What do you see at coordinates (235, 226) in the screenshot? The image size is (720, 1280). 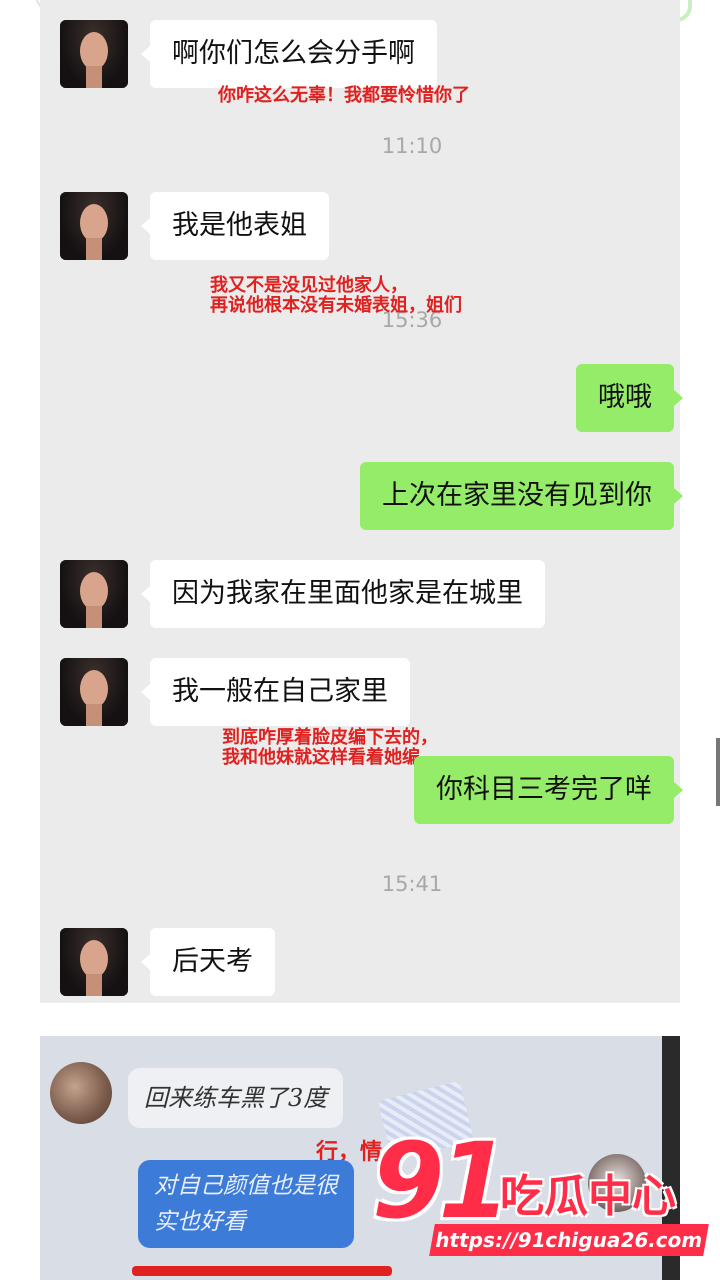 I see `incoming-message-bubble: 我是他表姐` at bounding box center [235, 226].